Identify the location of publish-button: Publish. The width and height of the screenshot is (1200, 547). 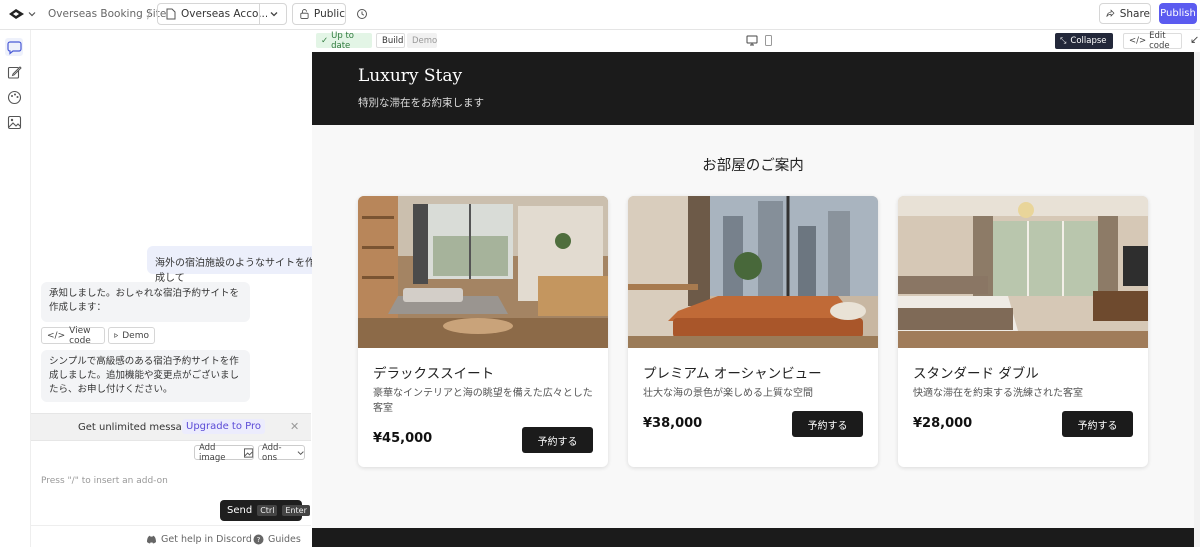
(1178, 13).